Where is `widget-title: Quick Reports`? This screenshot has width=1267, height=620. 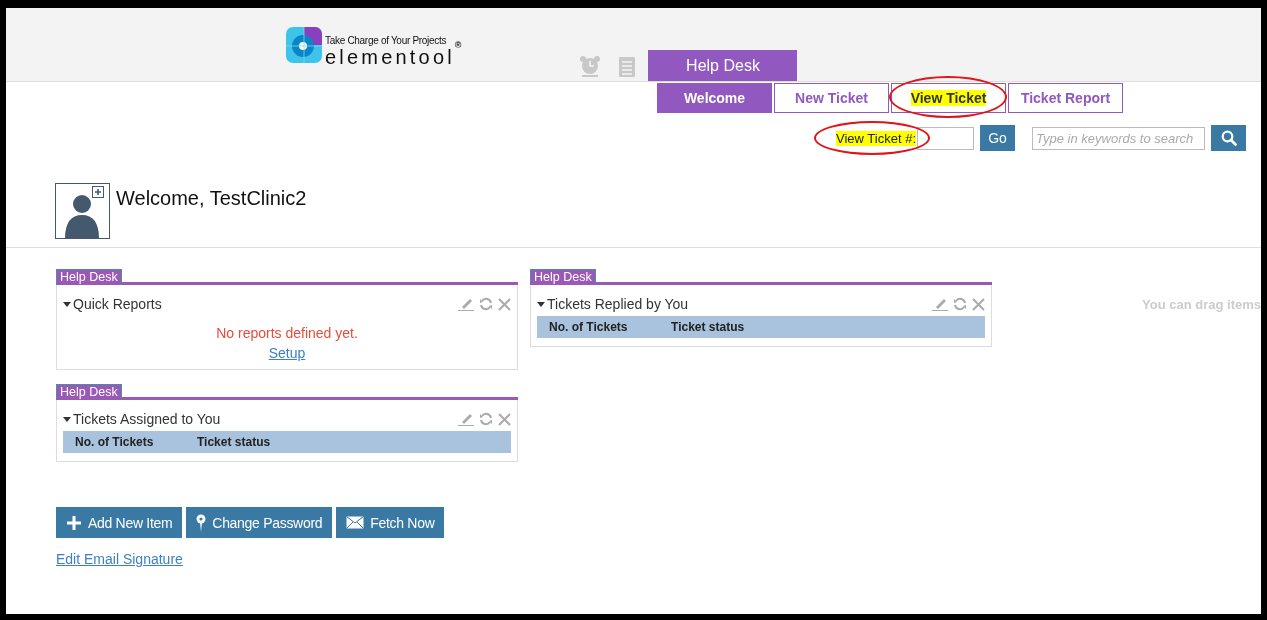
widget-title: Quick Reports is located at coordinates (117, 304).